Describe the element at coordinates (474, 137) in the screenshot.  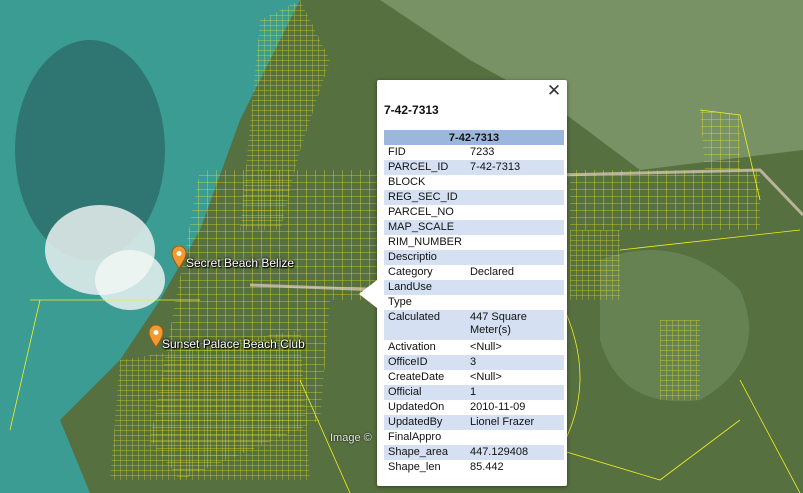
I see `table-header: 7-42-7313` at that location.